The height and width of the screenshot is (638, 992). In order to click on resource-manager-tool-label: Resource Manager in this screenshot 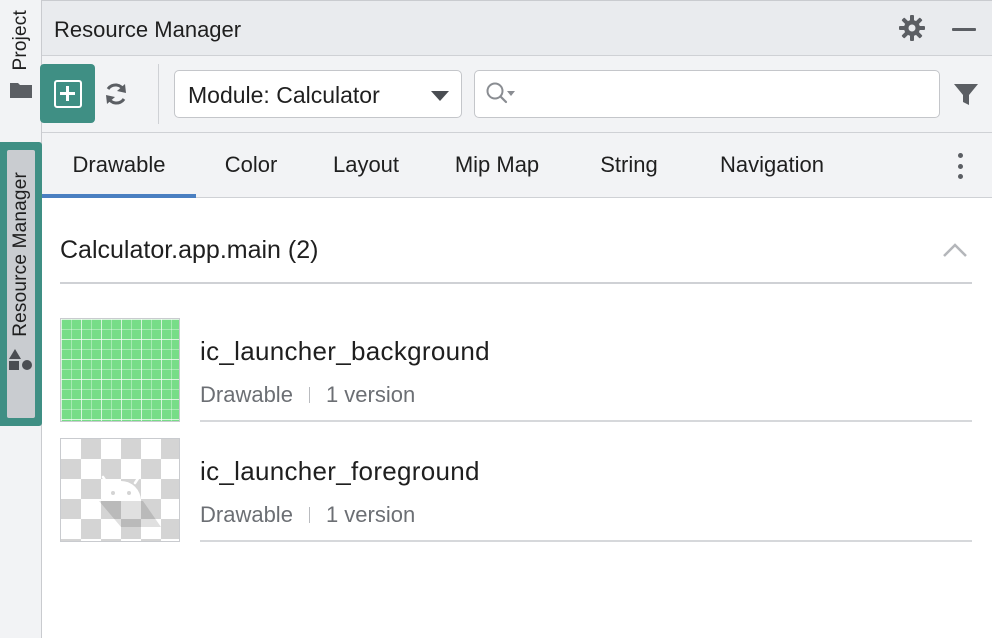, I will do `click(20, 254)`.